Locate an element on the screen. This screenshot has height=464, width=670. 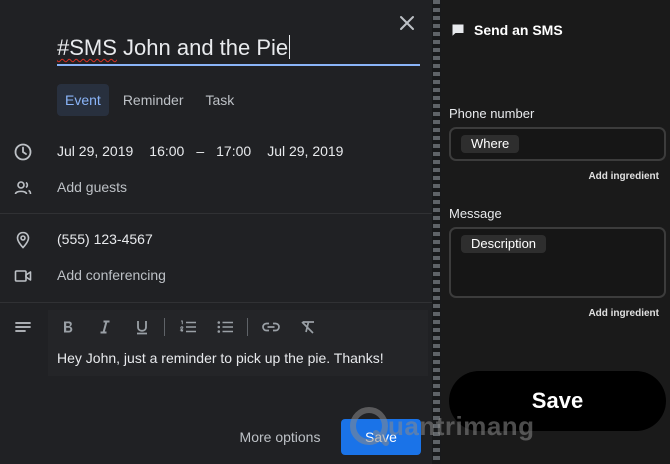
notes-icon is located at coordinates (23, 327).